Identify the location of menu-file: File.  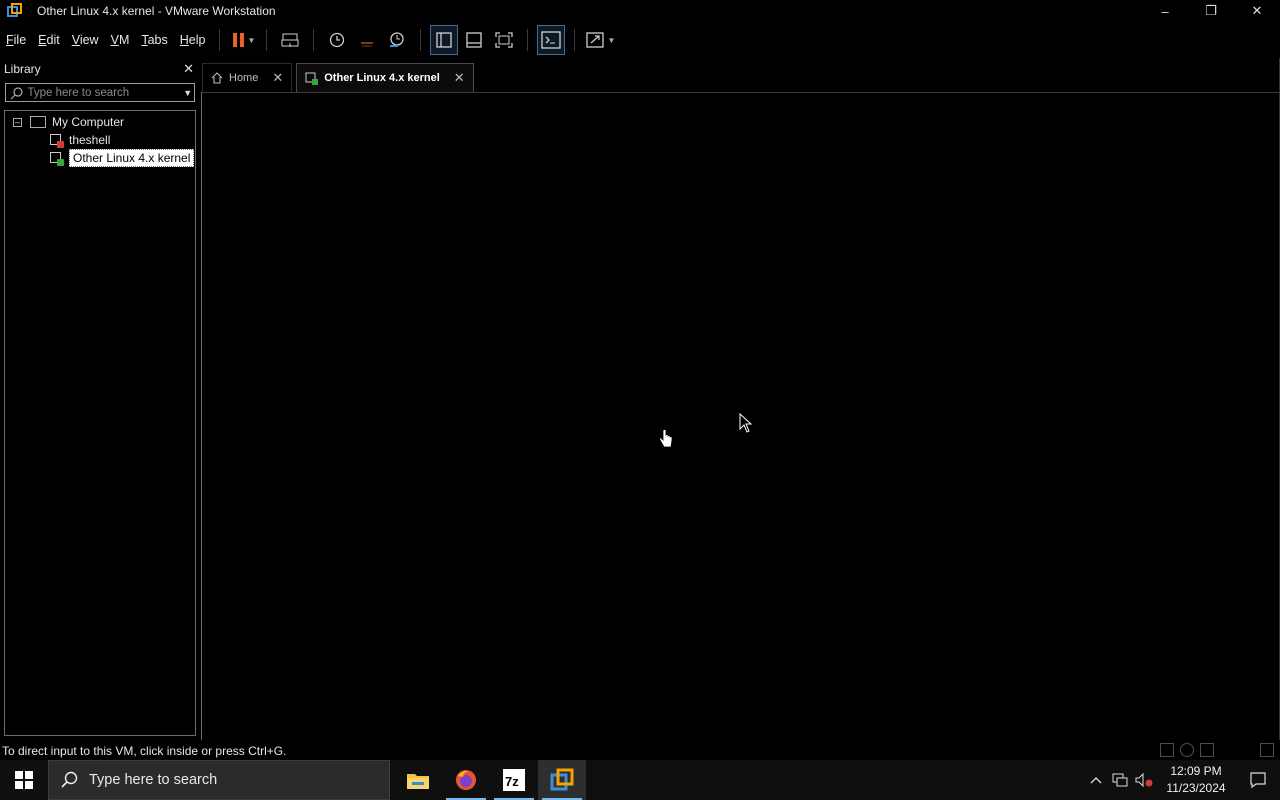
(16, 40).